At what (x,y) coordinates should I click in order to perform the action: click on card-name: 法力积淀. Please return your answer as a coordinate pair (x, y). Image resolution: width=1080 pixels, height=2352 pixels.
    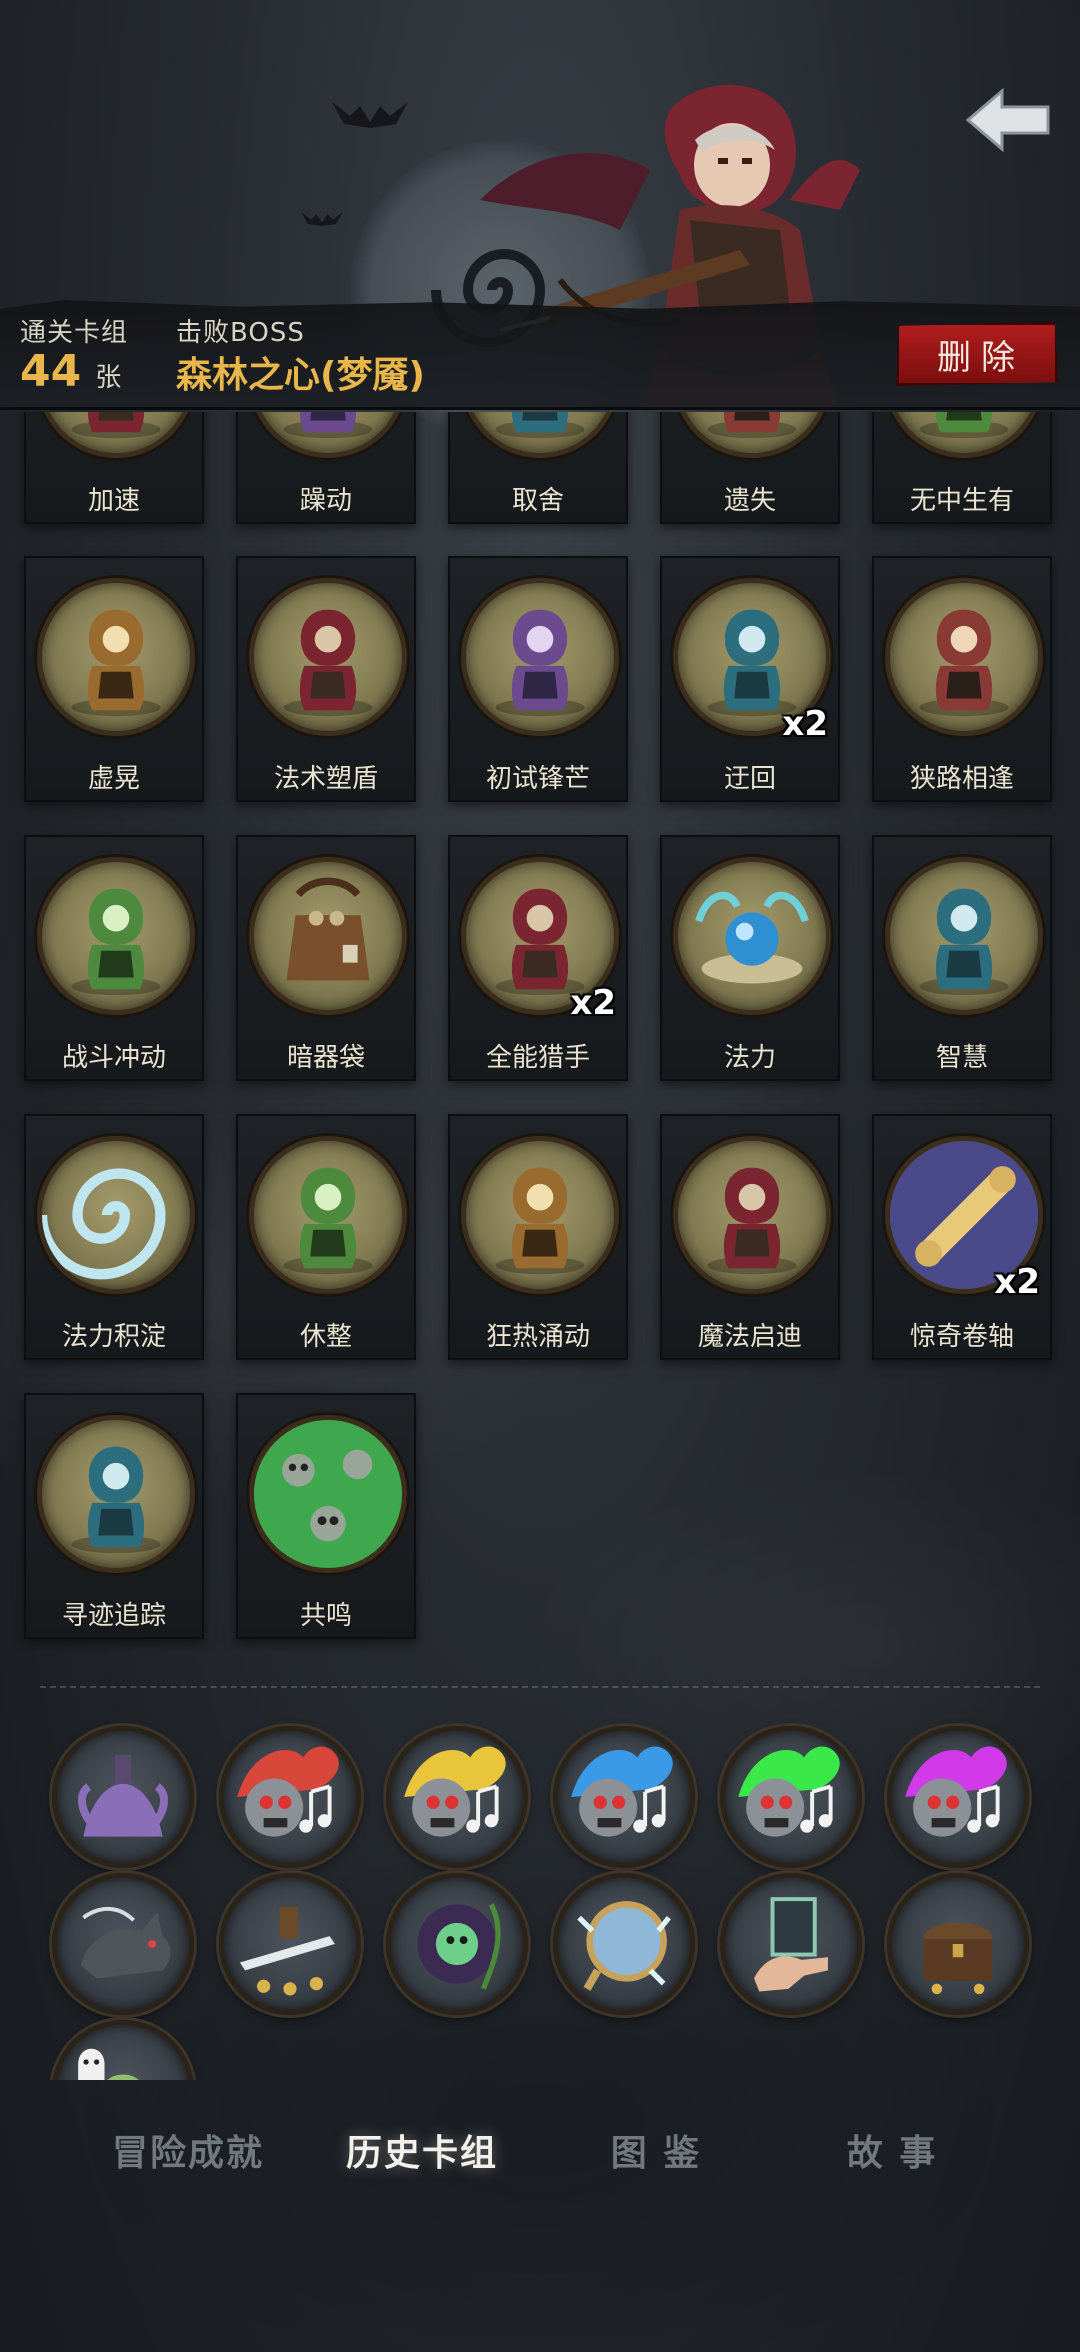
    Looking at the image, I should click on (113, 1337).